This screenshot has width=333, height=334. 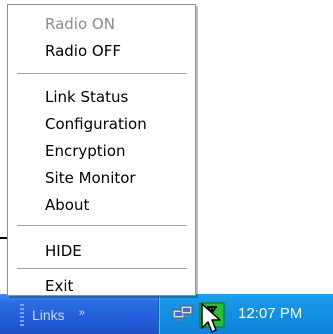 I want to click on taskbar-clock: 12:07 PM, so click(x=270, y=314).